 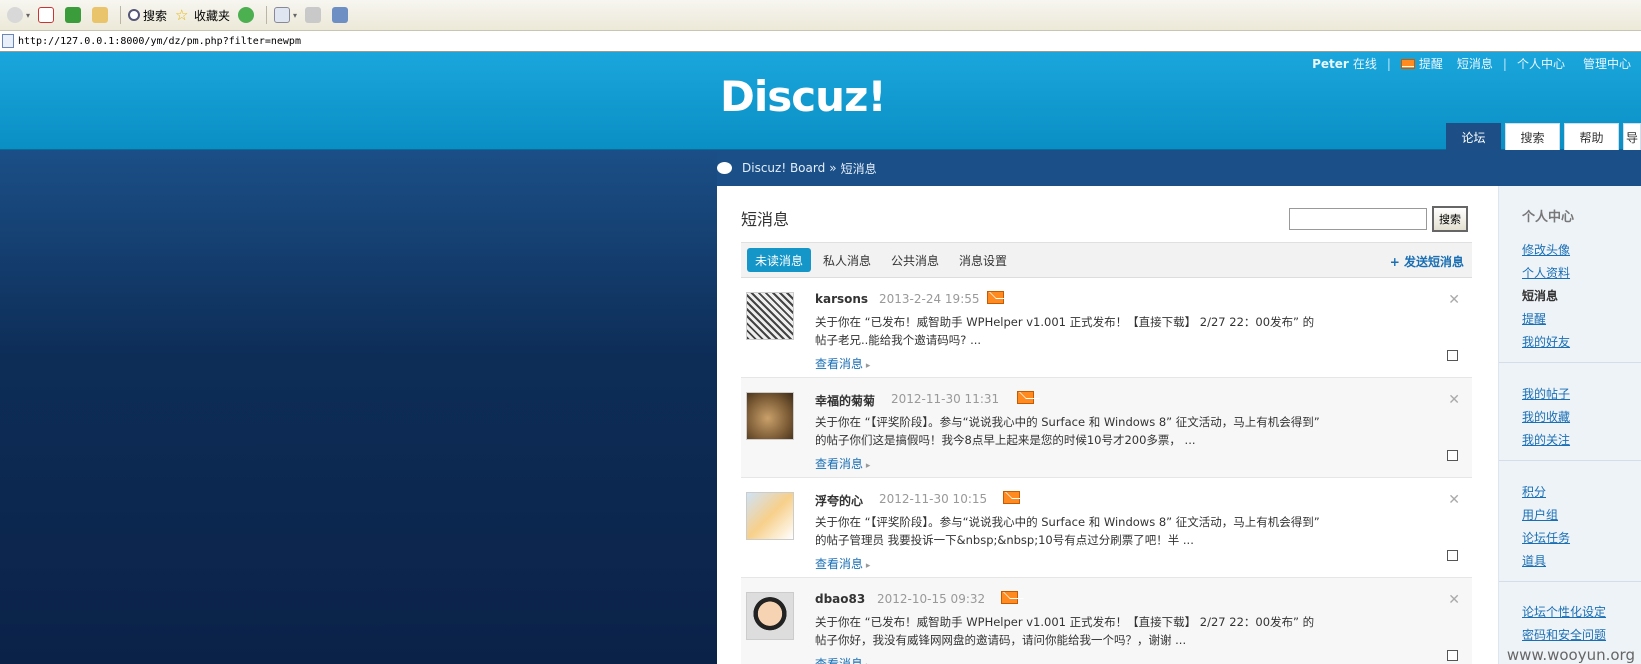 I want to click on pm-tabbar: 未读消息 私人消息 公共消息 消息设置 + 发送短消息, so click(x=1106, y=260).